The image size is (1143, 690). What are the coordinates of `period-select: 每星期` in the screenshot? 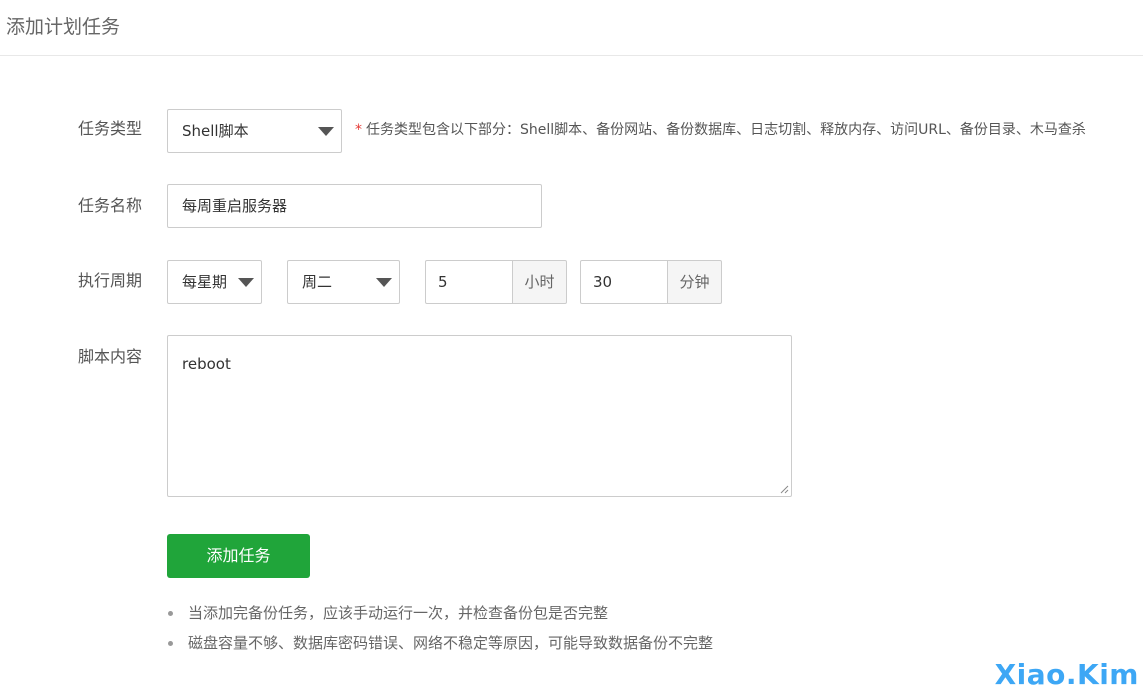 It's located at (214, 282).